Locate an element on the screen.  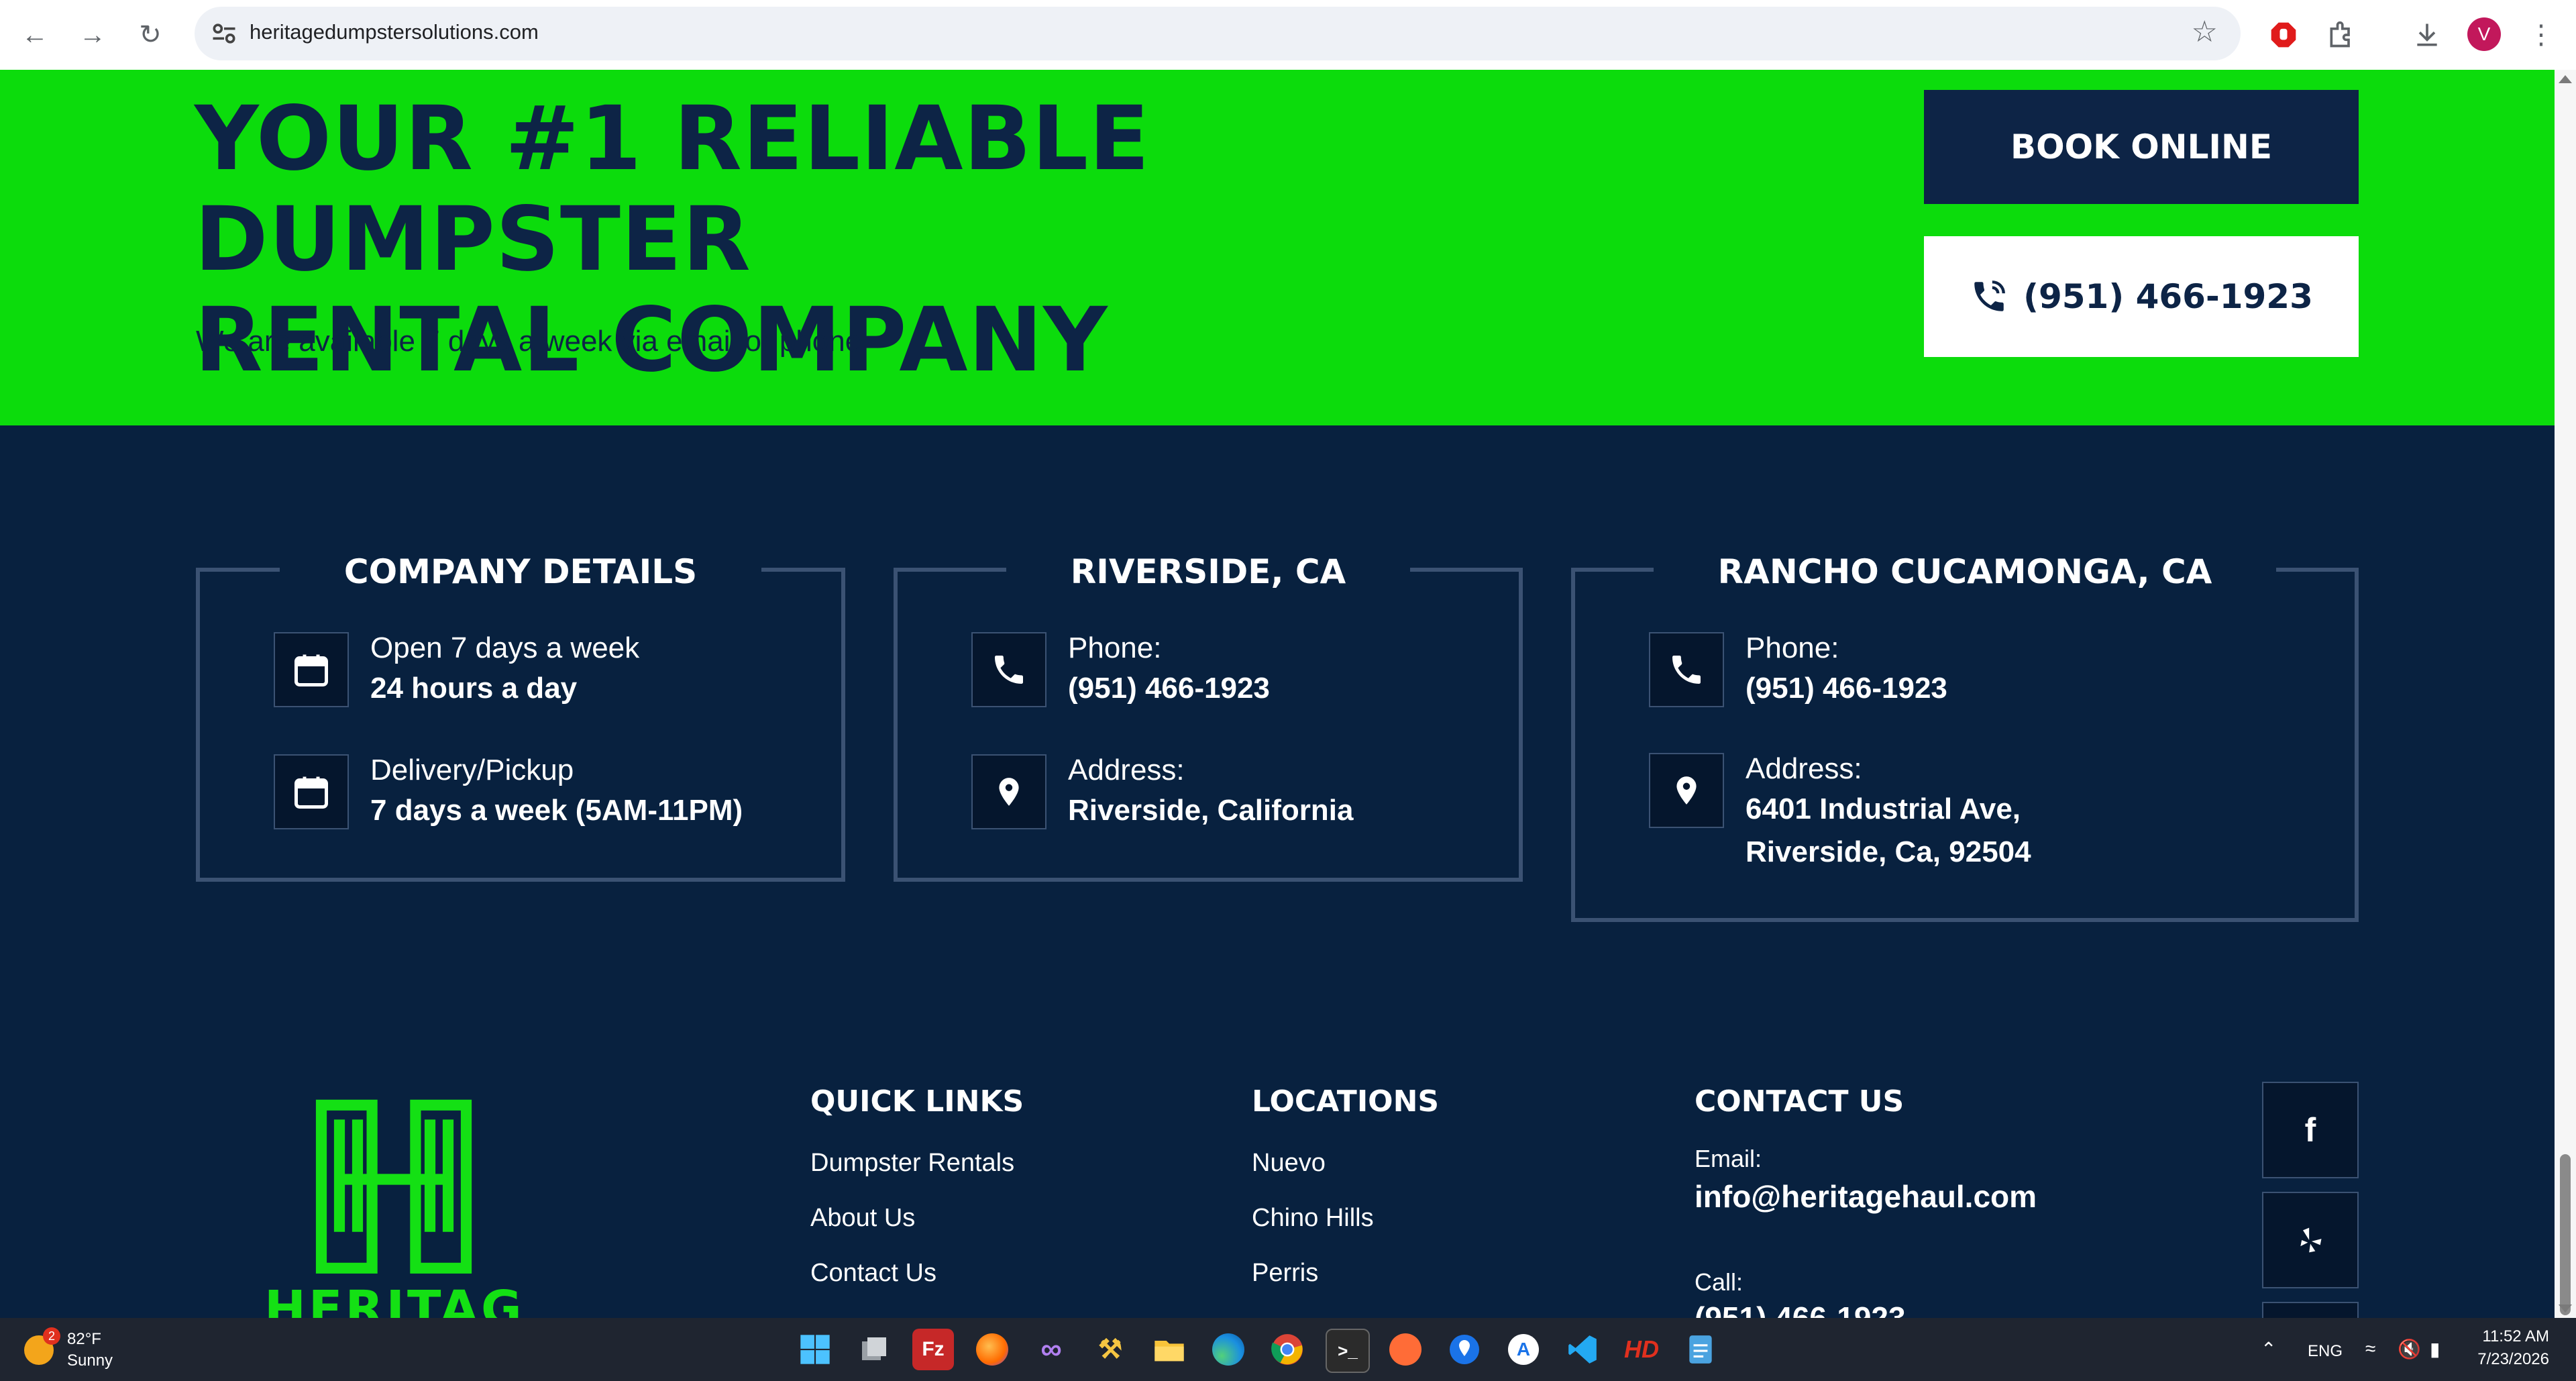
email-value: info@heritagehaul.com is located at coordinates (1866, 1196).